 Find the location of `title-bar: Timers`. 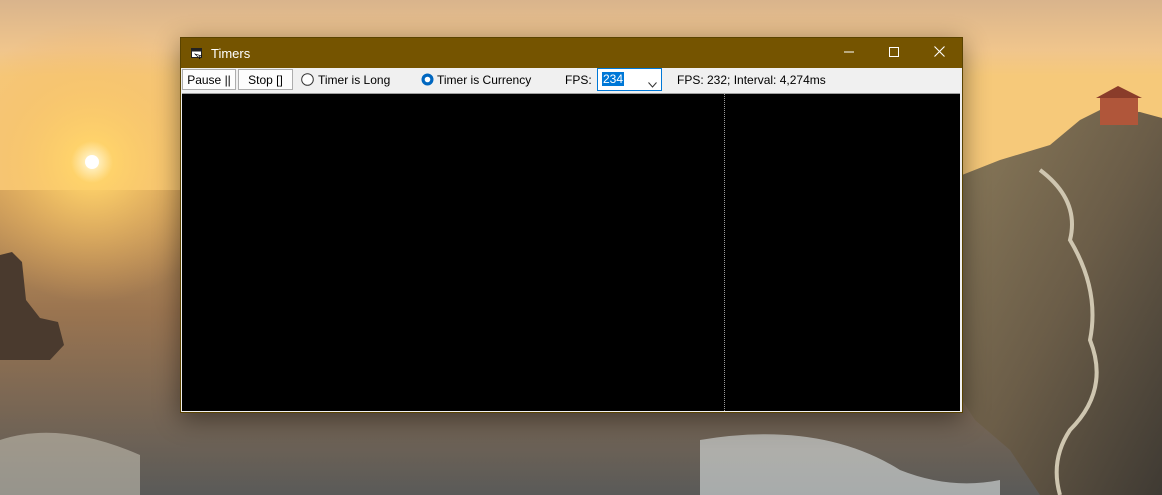

title-bar: Timers is located at coordinates (571, 53).